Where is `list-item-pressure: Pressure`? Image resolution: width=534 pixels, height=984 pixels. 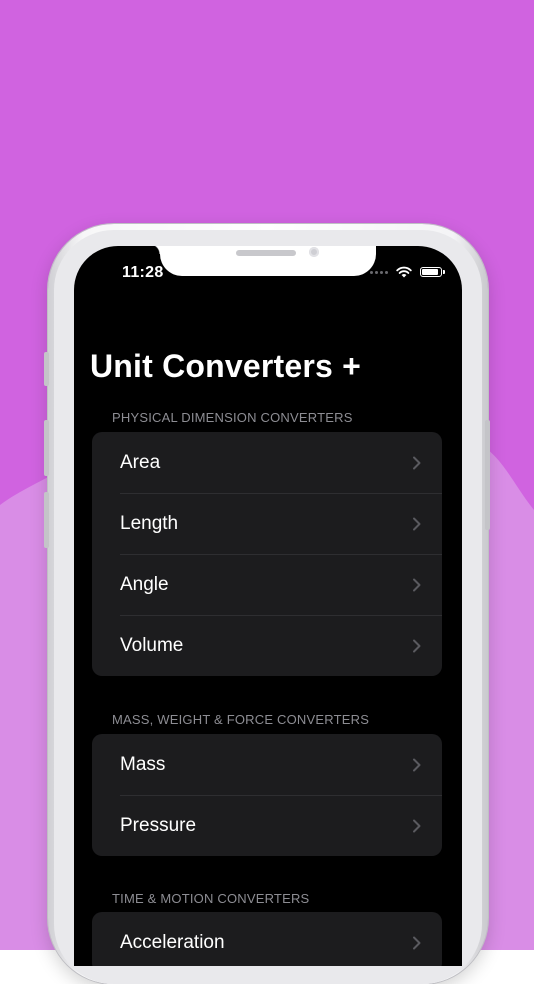 list-item-pressure: Pressure is located at coordinates (267, 825).